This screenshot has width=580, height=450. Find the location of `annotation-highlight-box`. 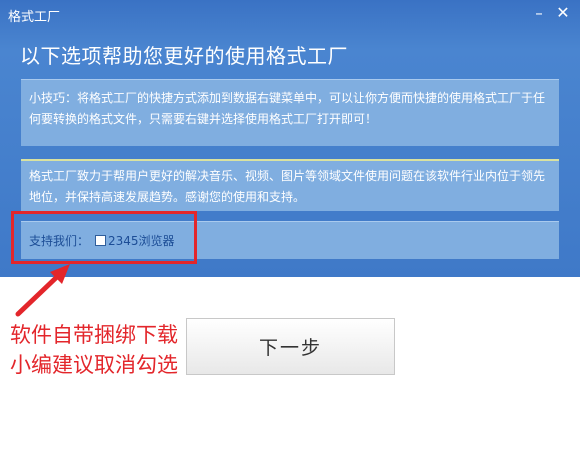

annotation-highlight-box is located at coordinates (104, 237).